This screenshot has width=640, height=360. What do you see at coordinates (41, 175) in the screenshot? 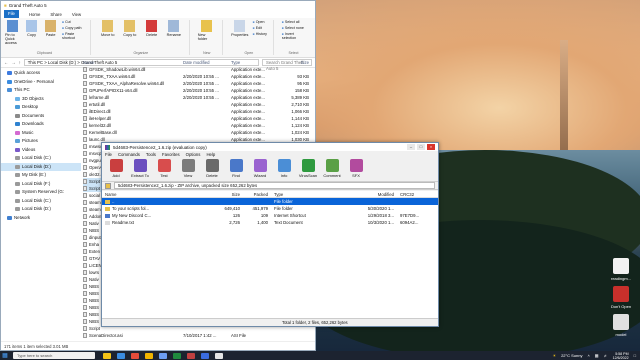
I see `nav-item: My Disk (E:)` at bounding box center [41, 175].